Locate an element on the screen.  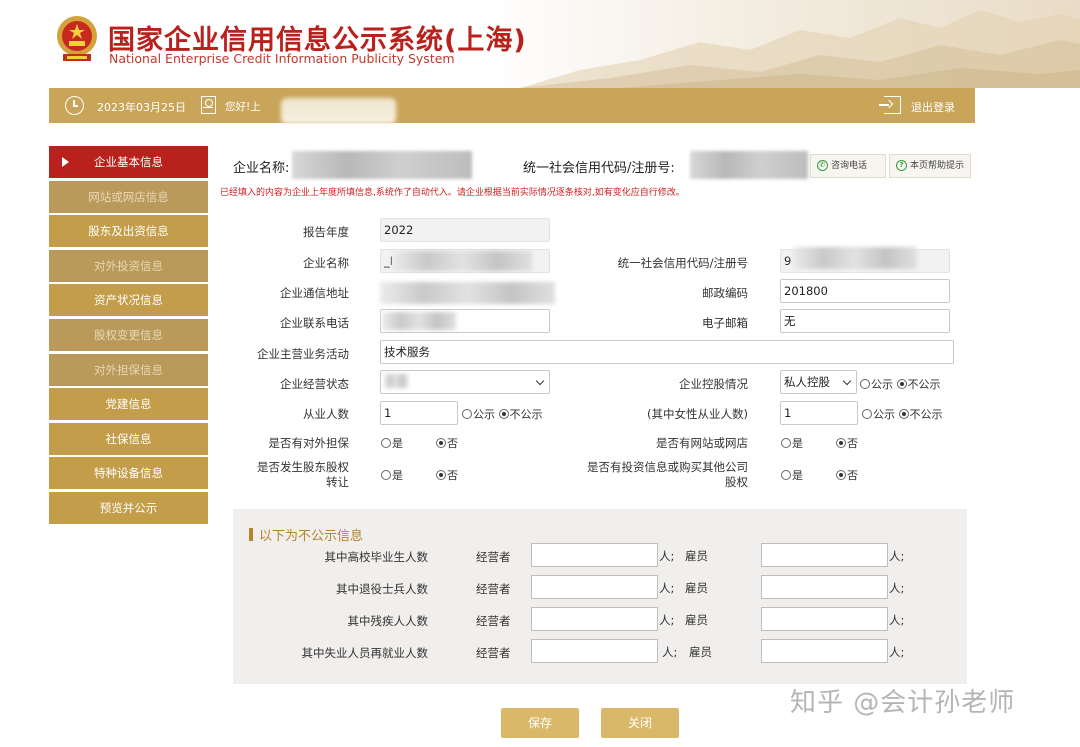
non-public-title: 以下为不公示信息 is located at coordinates (306, 534).